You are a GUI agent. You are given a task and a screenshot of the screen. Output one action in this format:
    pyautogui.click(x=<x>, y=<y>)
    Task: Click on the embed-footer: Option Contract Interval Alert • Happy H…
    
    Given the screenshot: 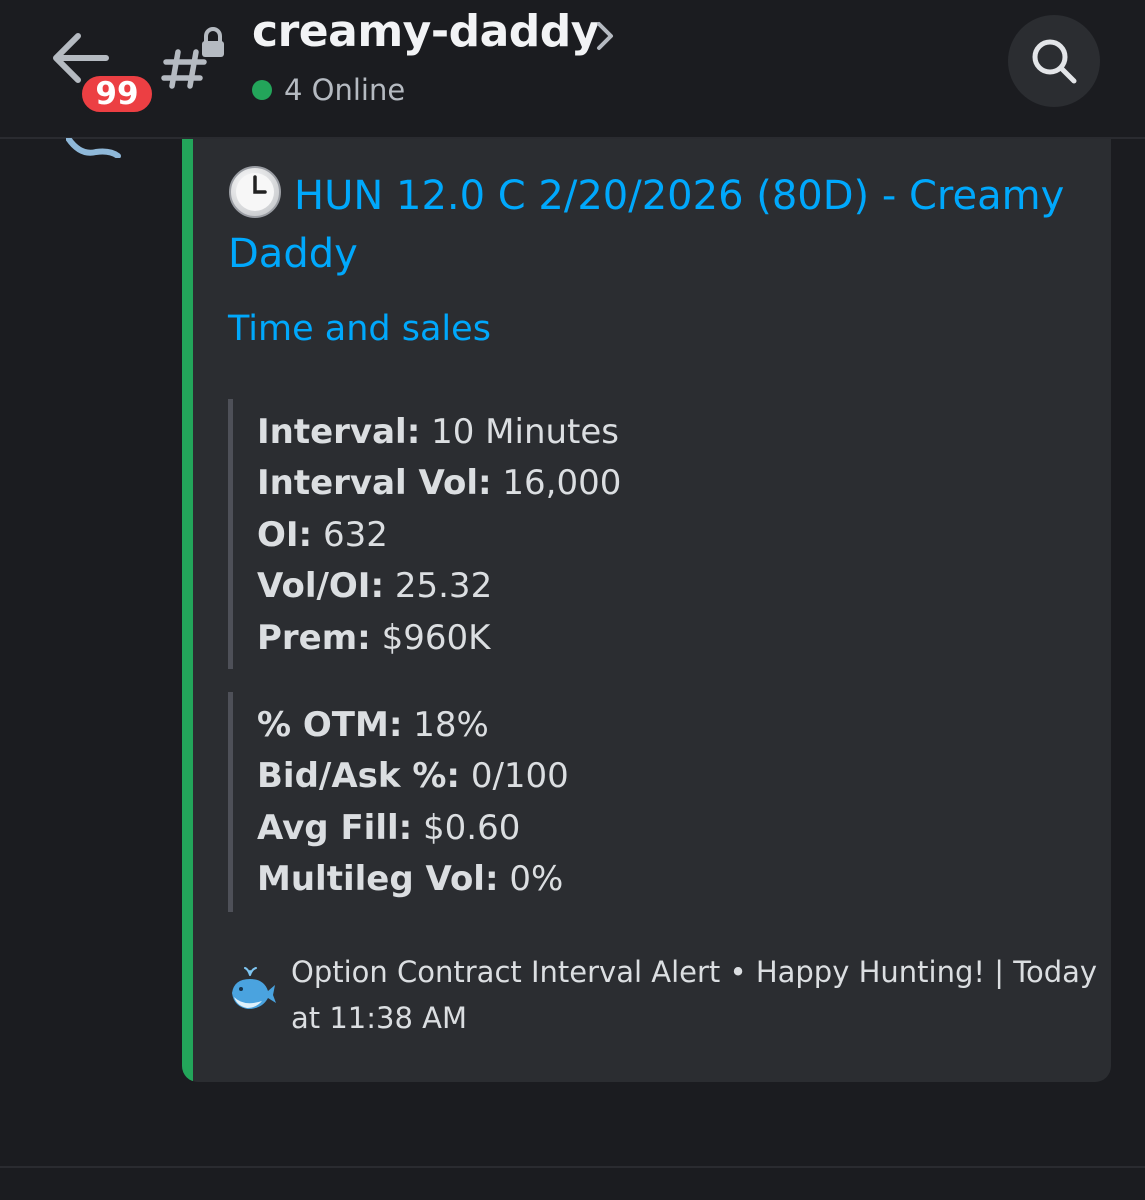 What is the action you would take?
    pyautogui.click(x=669, y=995)
    